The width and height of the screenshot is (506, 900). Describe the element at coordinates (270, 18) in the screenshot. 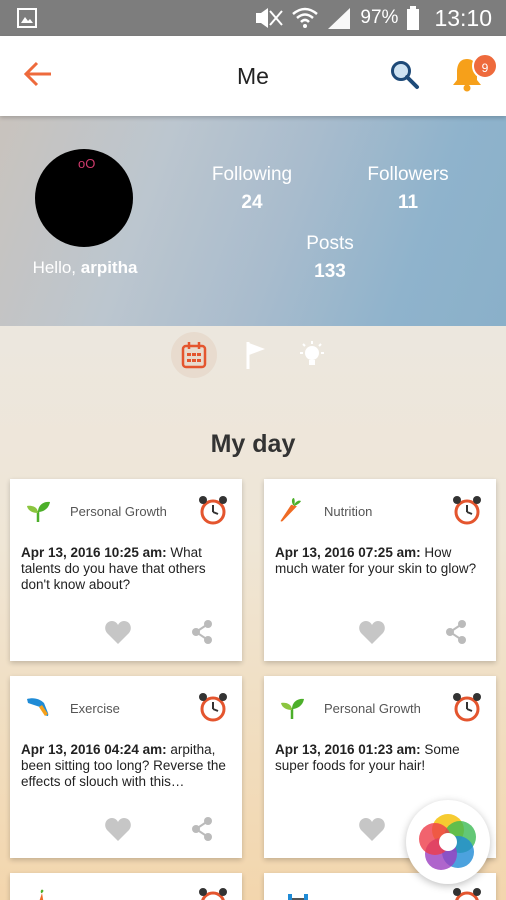

I see `mute-icon` at that location.